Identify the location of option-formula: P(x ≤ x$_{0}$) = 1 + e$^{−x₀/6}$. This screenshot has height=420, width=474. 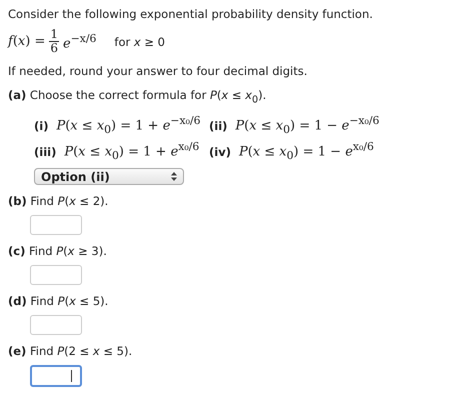
(128, 125).